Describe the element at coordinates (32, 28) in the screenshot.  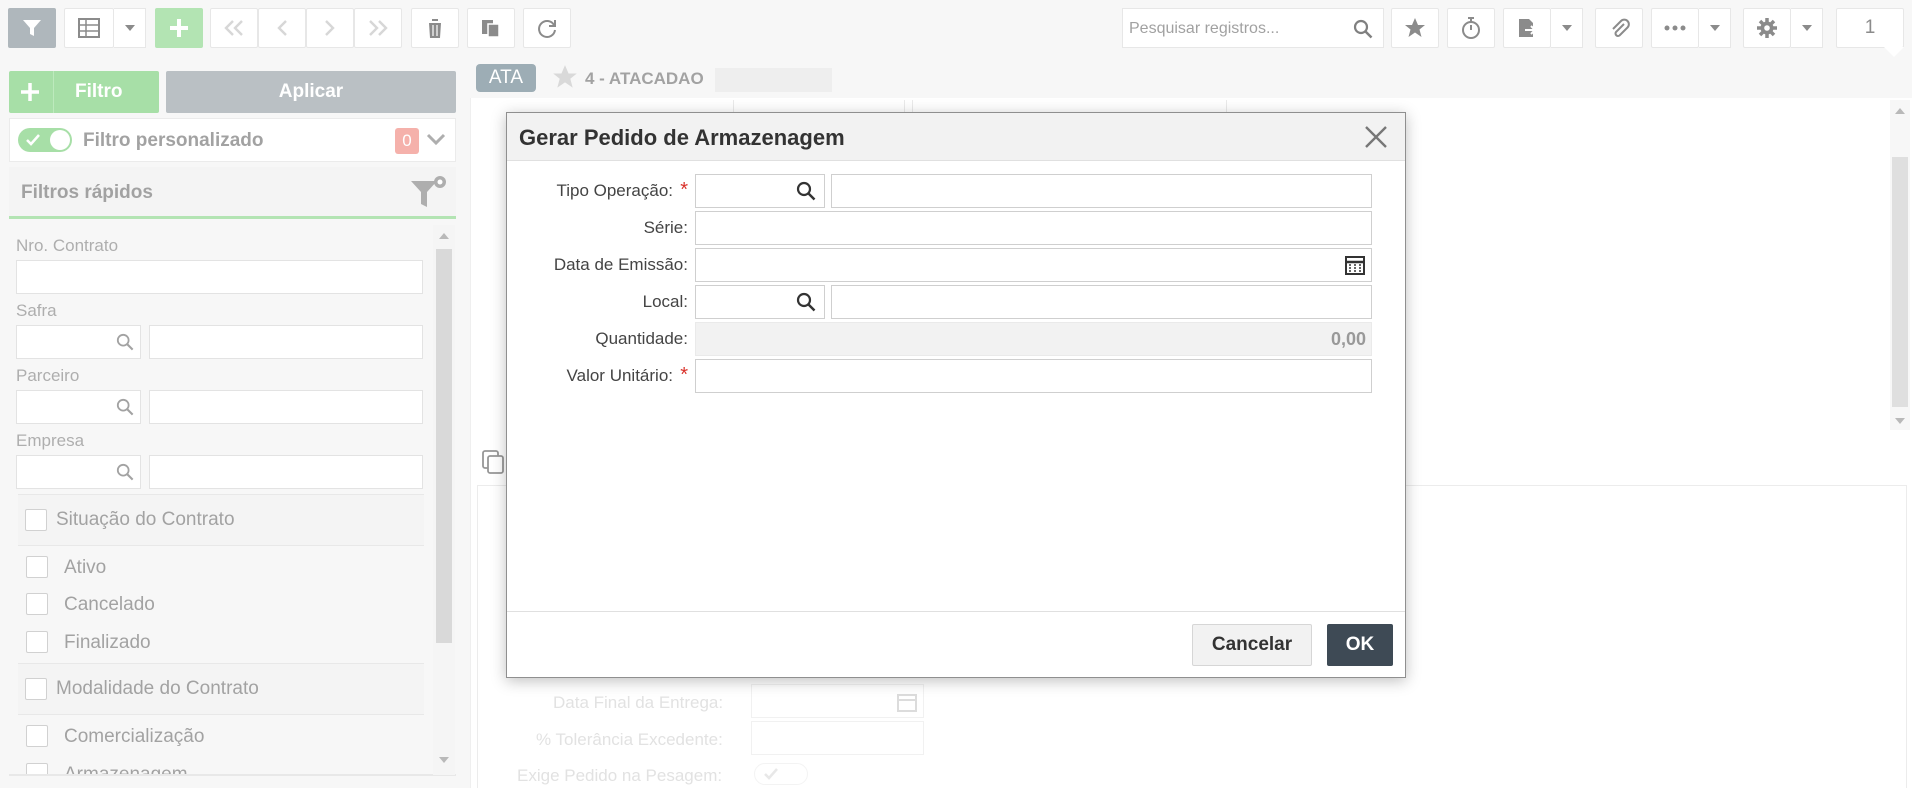
I see `filter-toggle-button` at that location.